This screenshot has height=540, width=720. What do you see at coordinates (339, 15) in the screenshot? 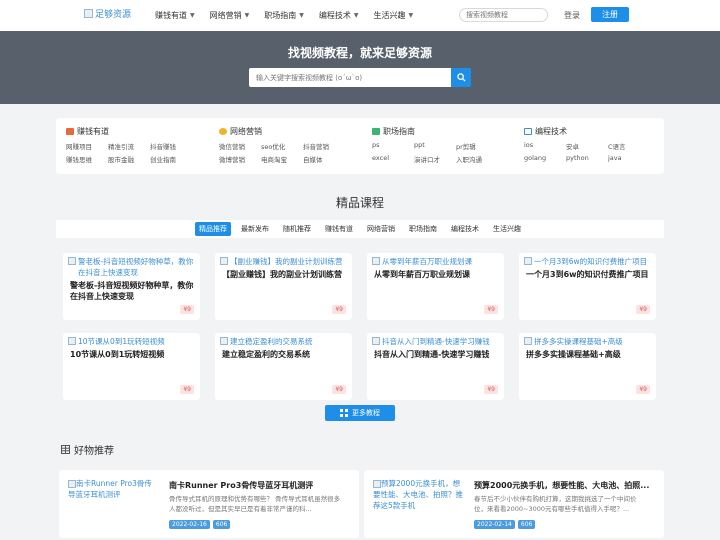
I see `nav-item-programming: 编程技术 ▼` at bounding box center [339, 15].